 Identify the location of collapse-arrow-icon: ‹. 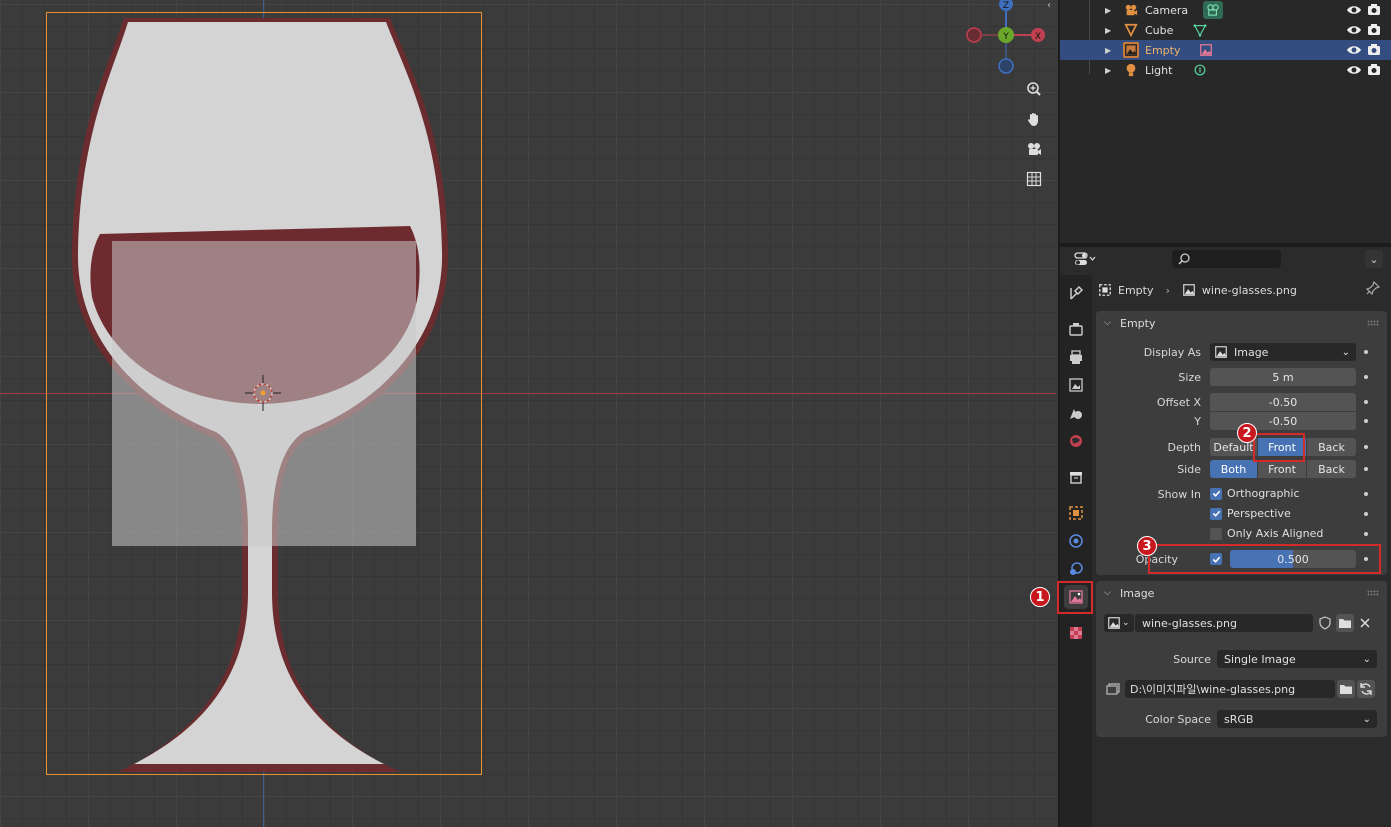
(1051, 7).